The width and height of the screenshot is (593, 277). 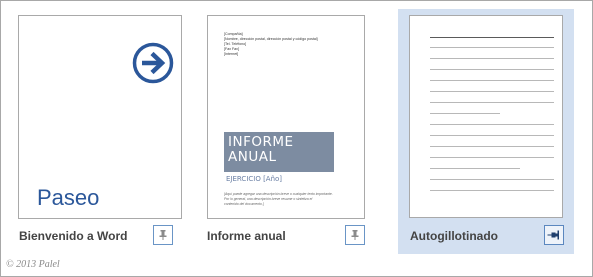 What do you see at coordinates (246, 236) in the screenshot?
I see `template-label: Informe anual` at bounding box center [246, 236].